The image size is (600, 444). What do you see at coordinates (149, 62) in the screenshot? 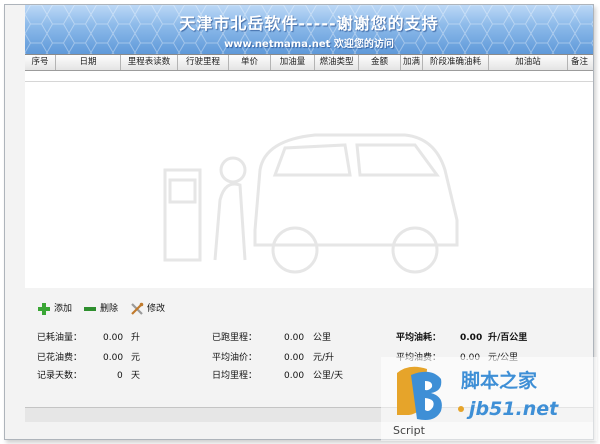
I see `column-header: 里程表读数` at bounding box center [149, 62].